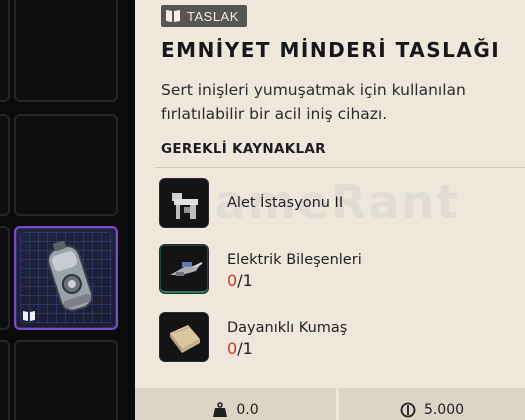 The height and width of the screenshot is (420, 525). I want to click on weight-stat: 0.0, so click(235, 404).